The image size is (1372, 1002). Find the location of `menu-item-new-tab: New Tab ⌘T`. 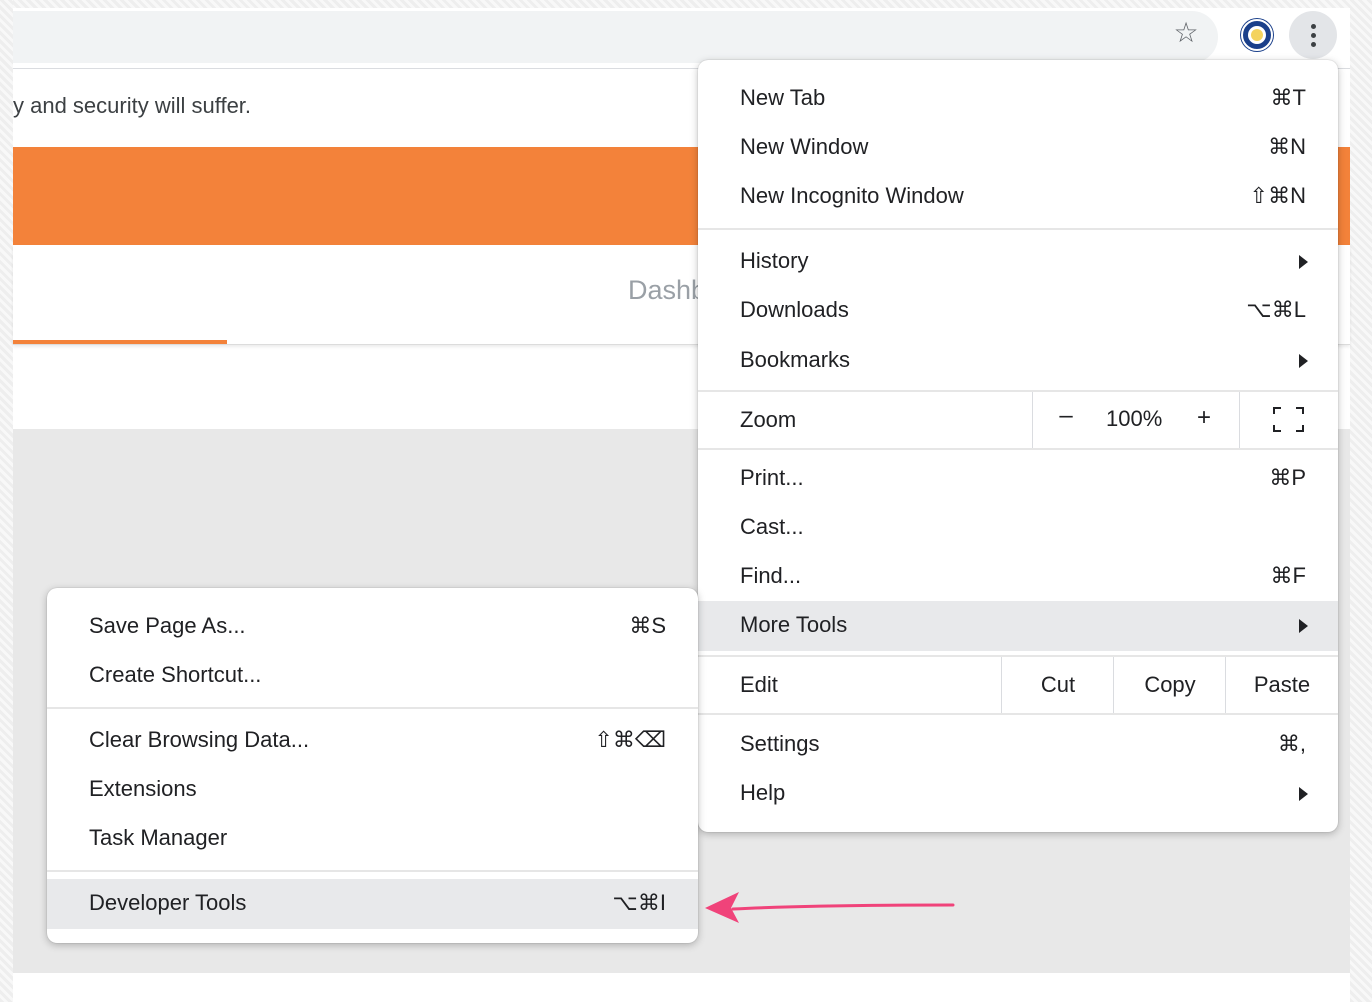

menu-item-new-tab: New Tab ⌘T is located at coordinates (1018, 98).